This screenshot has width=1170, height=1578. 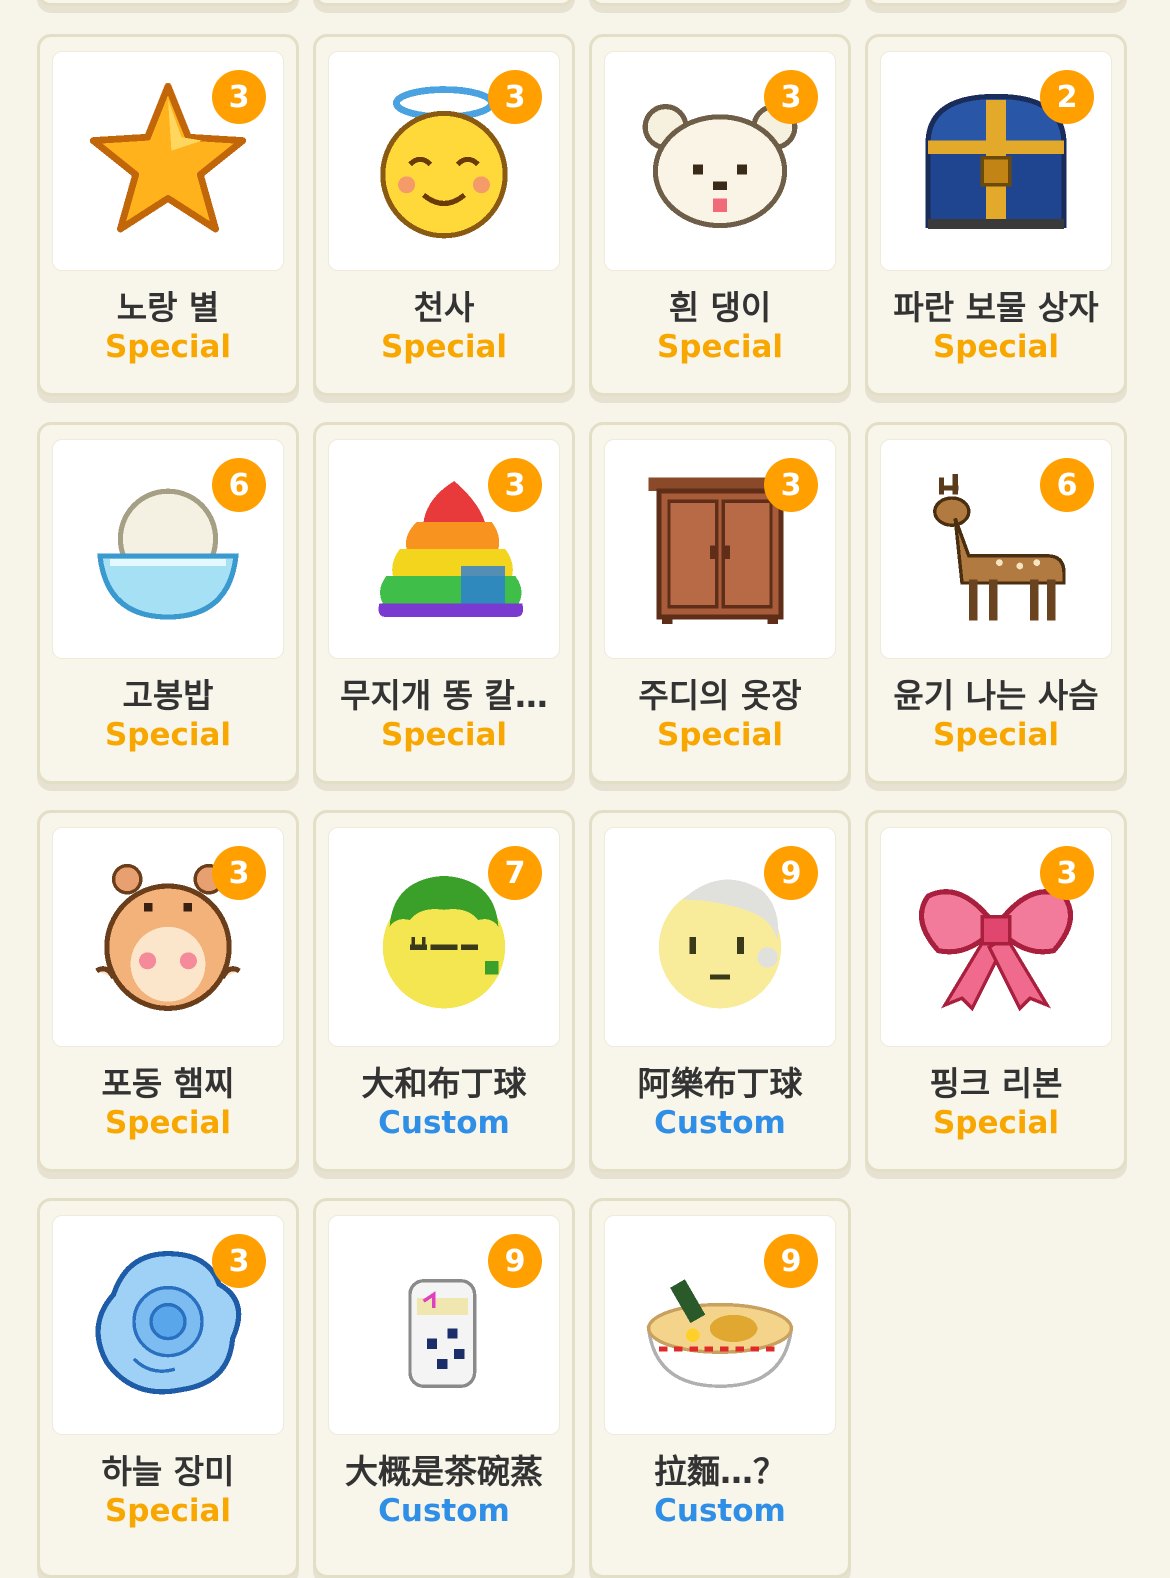 What do you see at coordinates (168, 307) in the screenshot?
I see `item-name: 노랑 별` at bounding box center [168, 307].